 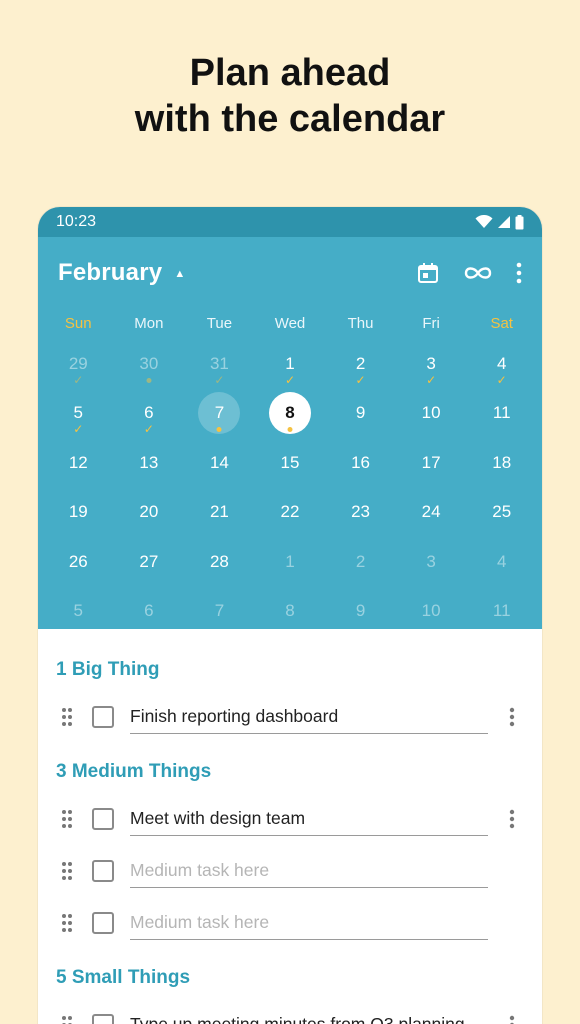 I want to click on status-bar: 10:23, so click(x=290, y=222).